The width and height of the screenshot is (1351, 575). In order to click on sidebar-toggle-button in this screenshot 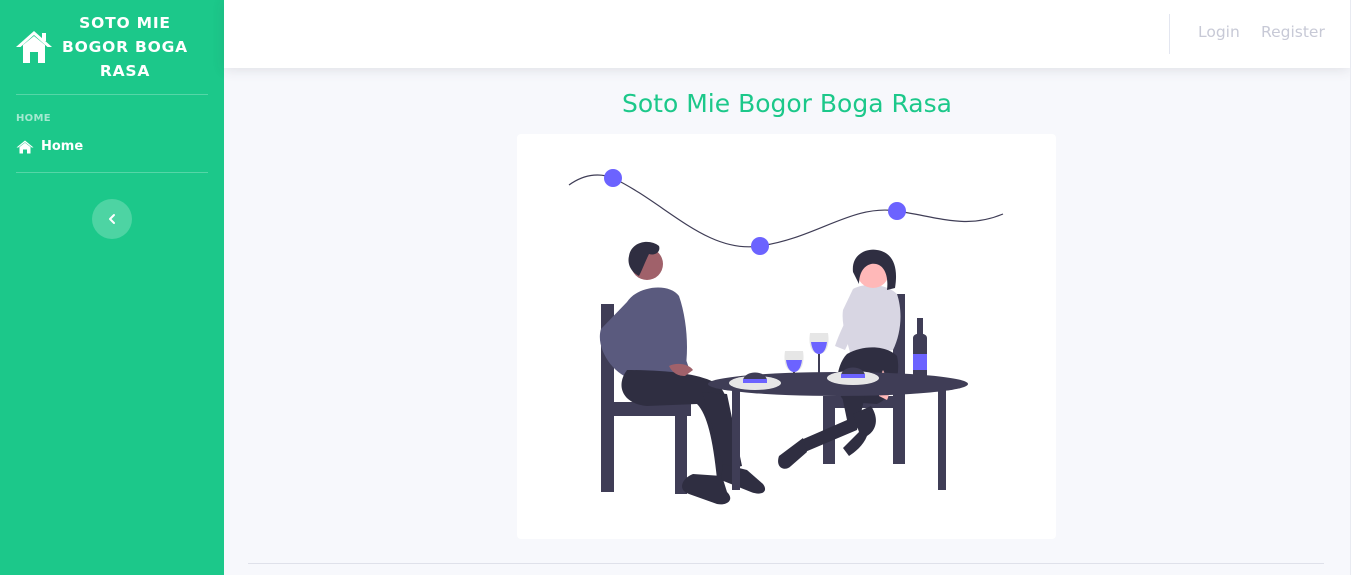, I will do `click(112, 219)`.